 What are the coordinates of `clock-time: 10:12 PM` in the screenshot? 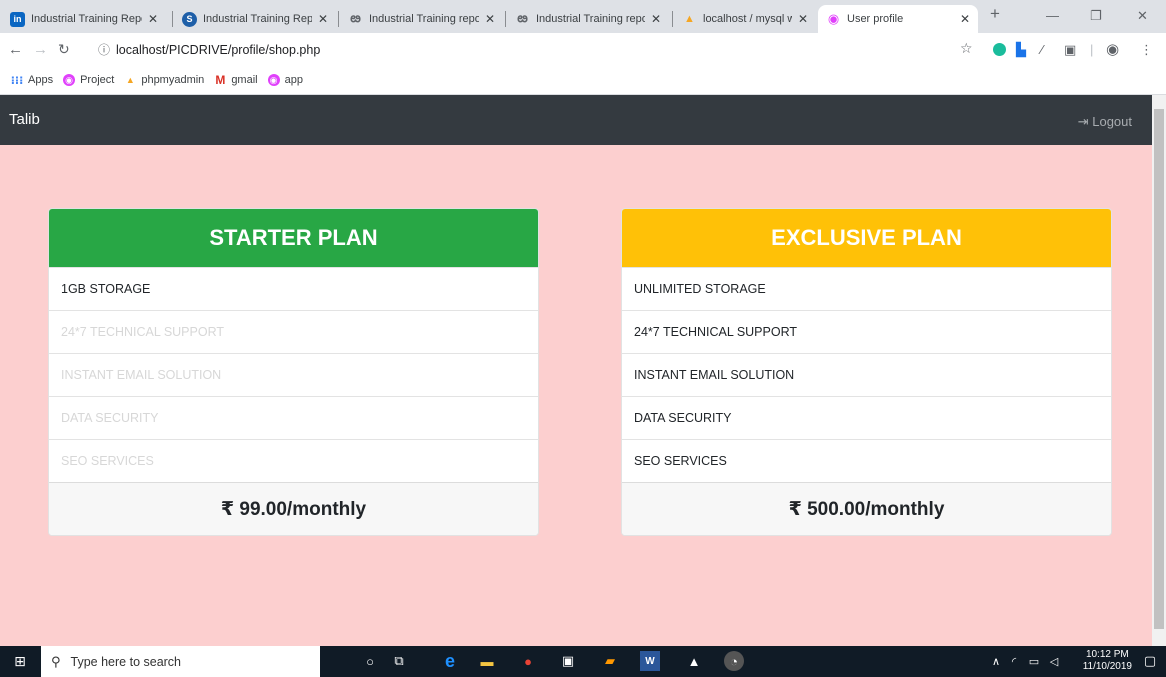 It's located at (1107, 654).